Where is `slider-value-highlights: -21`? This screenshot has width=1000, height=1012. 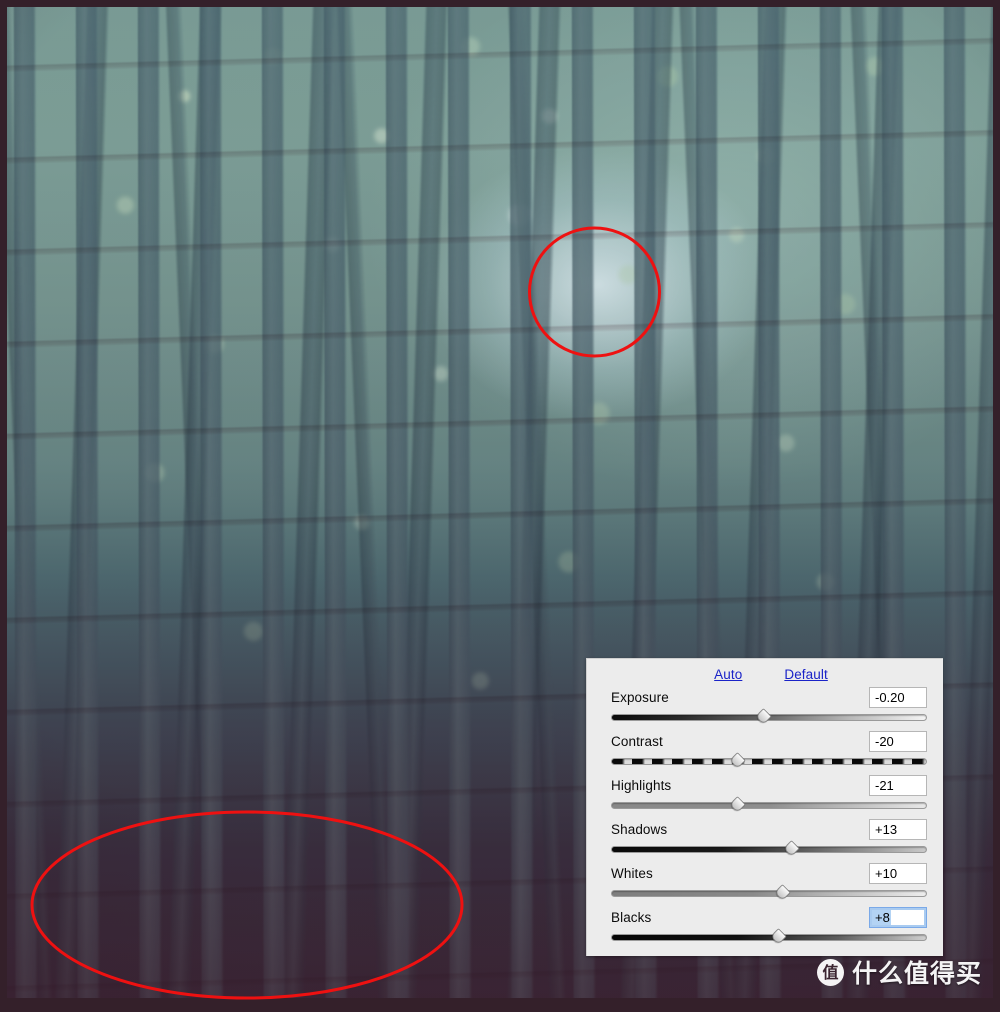 slider-value-highlights: -21 is located at coordinates (898, 785).